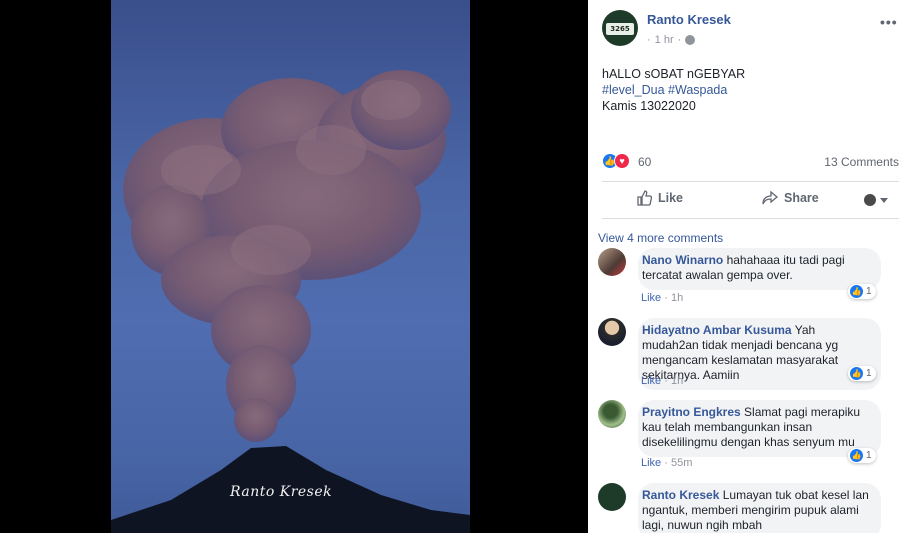  Describe the element at coordinates (690, 40) in the screenshot. I see `globe-icon` at that location.